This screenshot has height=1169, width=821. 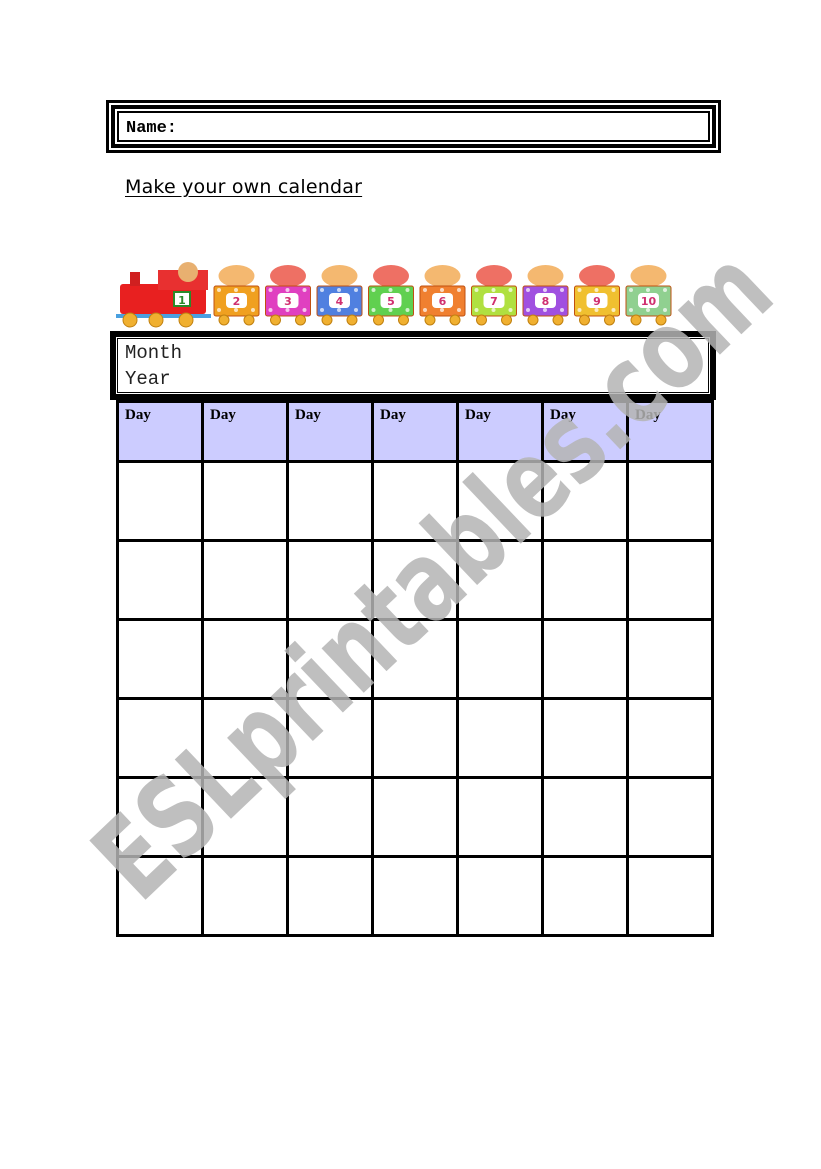 I want to click on car-number: 7, so click(x=494, y=301).